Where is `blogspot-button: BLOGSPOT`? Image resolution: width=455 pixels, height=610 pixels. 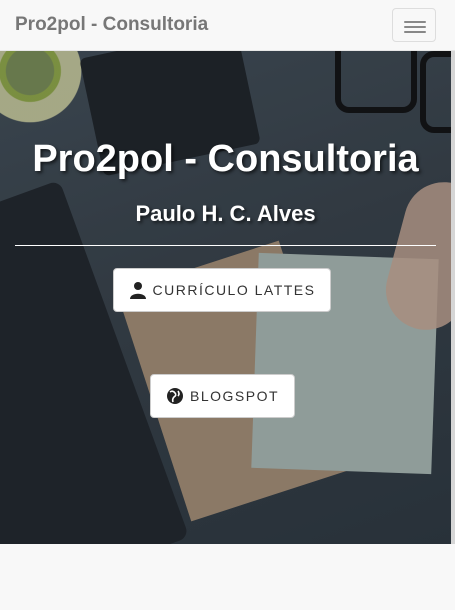
blogspot-button: BLOGSPOT is located at coordinates (222, 396).